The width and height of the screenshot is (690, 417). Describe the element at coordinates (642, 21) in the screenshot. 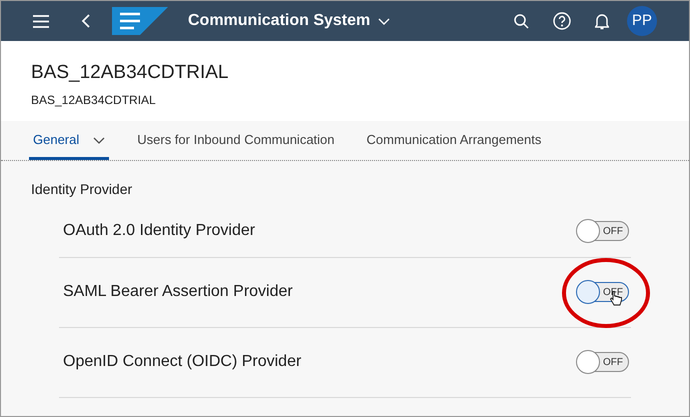

I see `user-avatar: PP` at that location.